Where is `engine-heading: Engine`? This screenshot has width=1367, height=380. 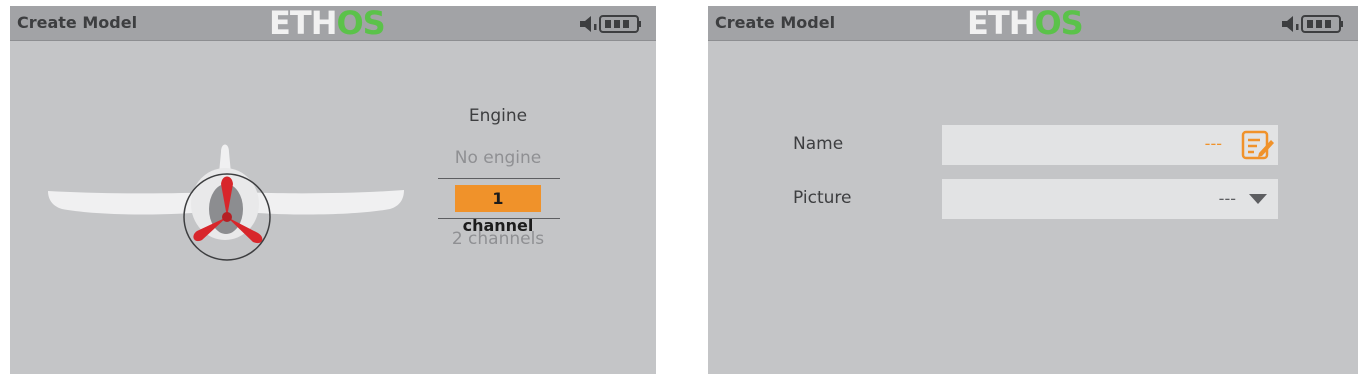
engine-heading: Engine is located at coordinates (498, 116).